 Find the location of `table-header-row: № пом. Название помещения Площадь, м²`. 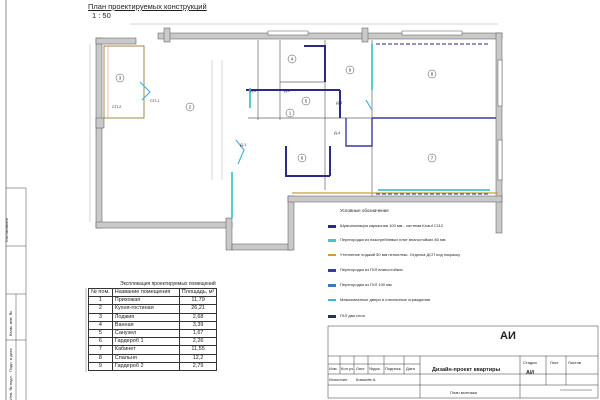

table-header-row: № пом. Название помещения Площадь, м² is located at coordinates (153, 292).